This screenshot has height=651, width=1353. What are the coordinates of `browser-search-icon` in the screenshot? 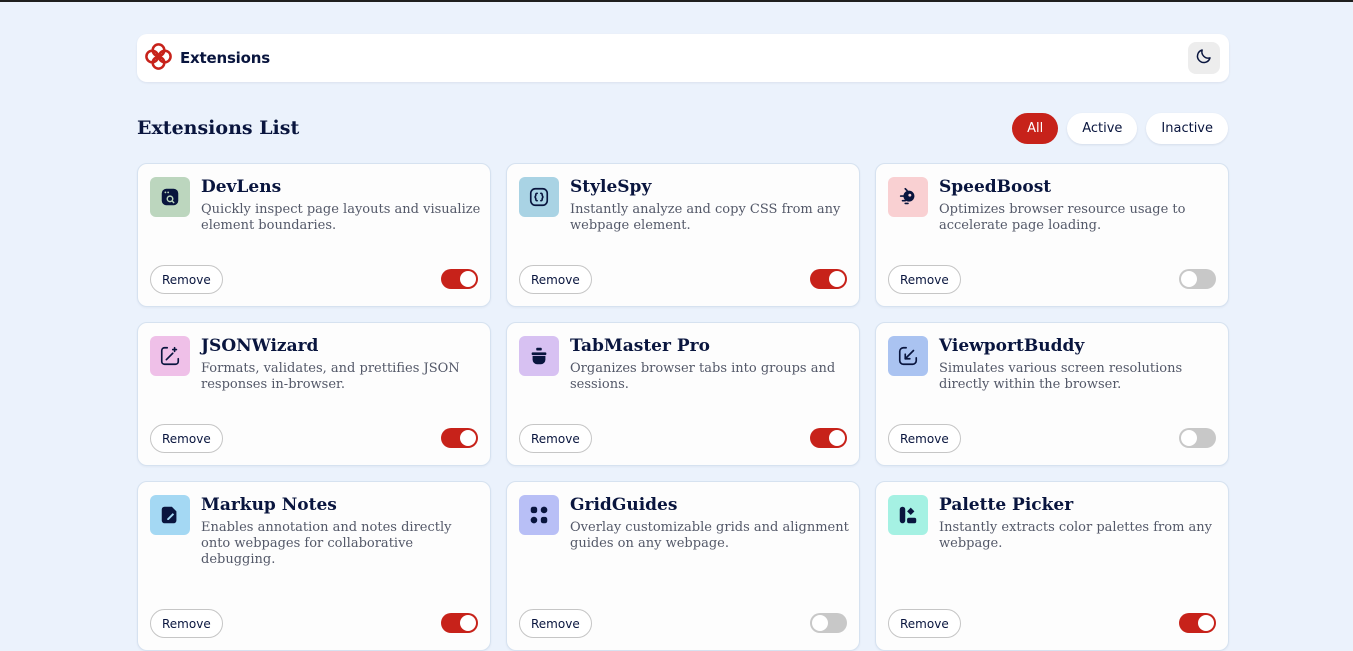 It's located at (170, 197).